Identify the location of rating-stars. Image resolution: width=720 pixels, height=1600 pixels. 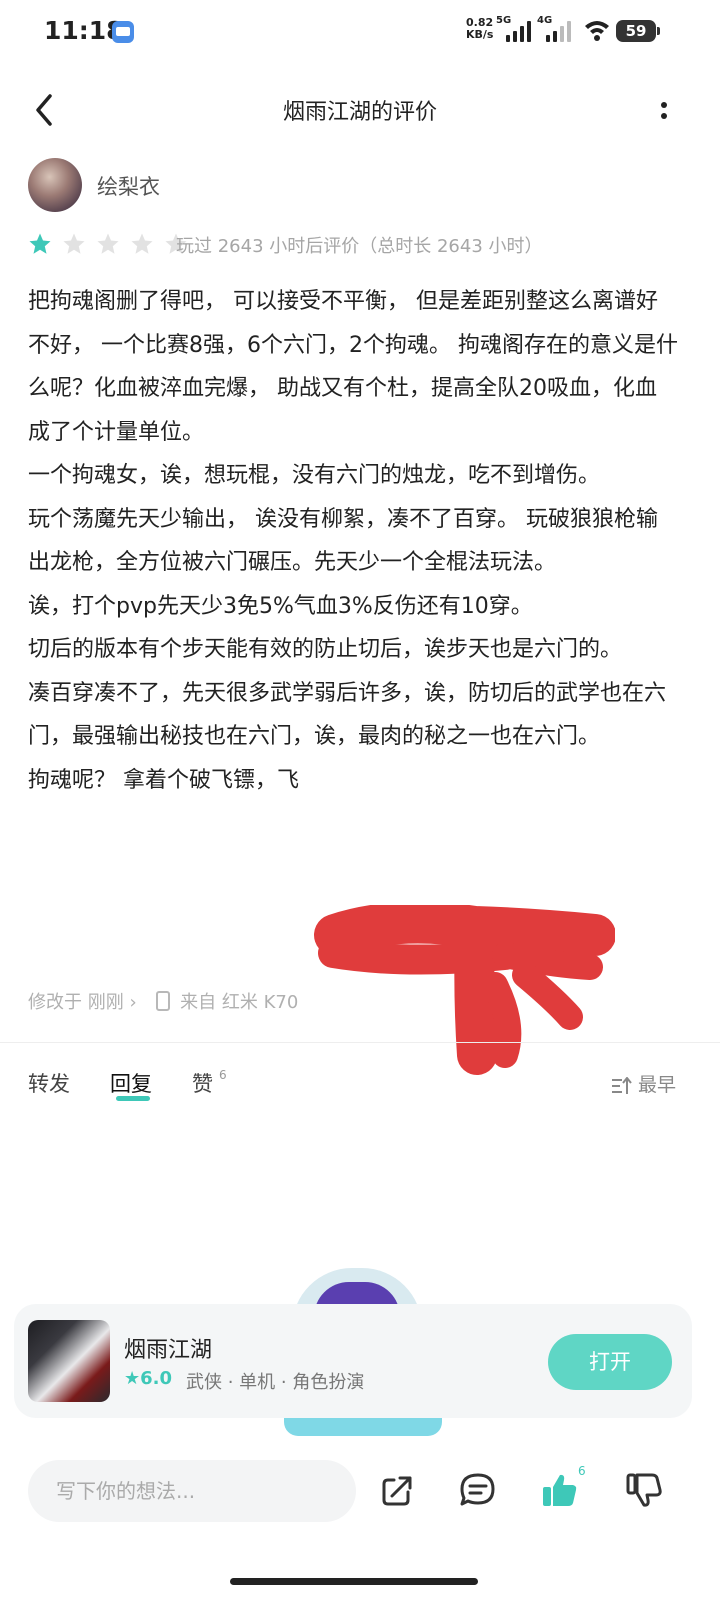
(110, 245).